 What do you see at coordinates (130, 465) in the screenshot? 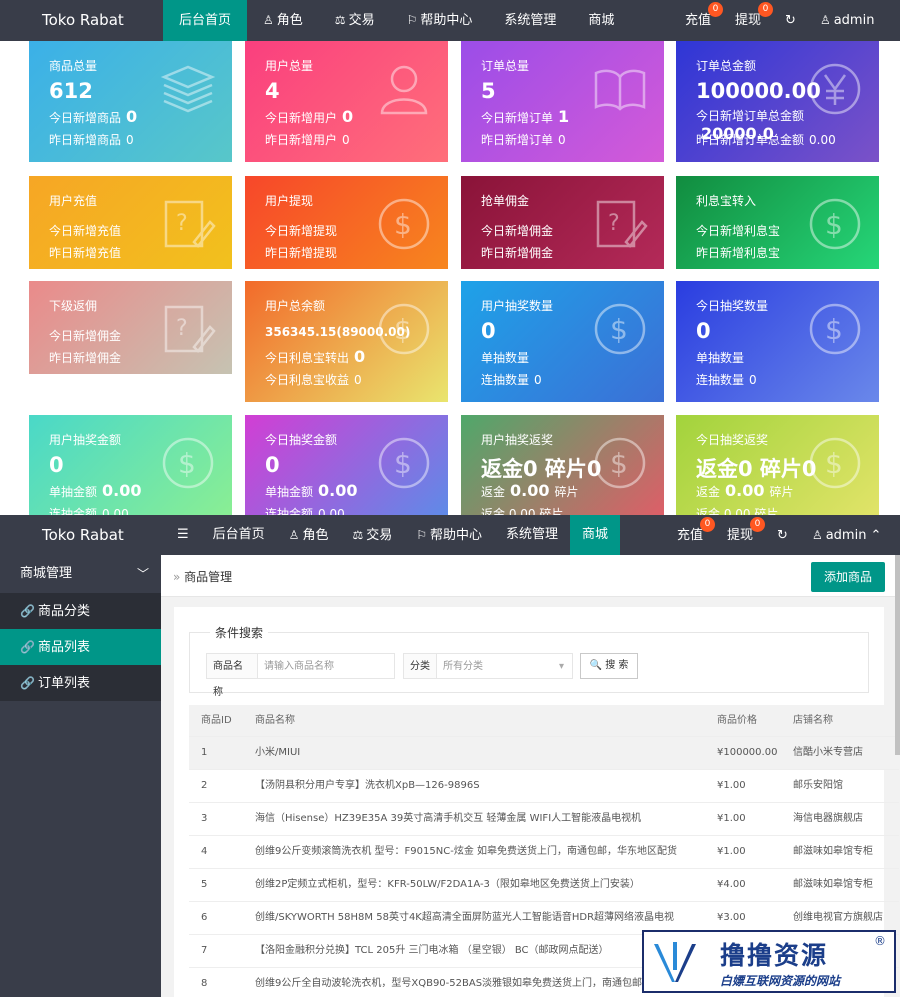
I see `stat-card: 用户抽奖金额 0 单抽金额 0.00 连抽金额 0.00 $` at bounding box center [130, 465].